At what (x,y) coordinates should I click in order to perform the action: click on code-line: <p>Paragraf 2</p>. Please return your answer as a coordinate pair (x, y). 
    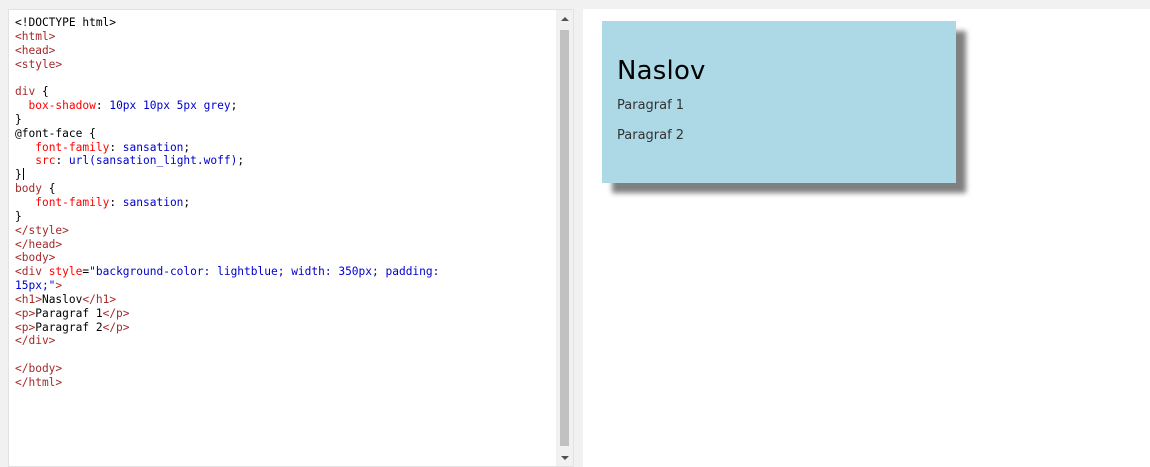
    Looking at the image, I should click on (227, 328).